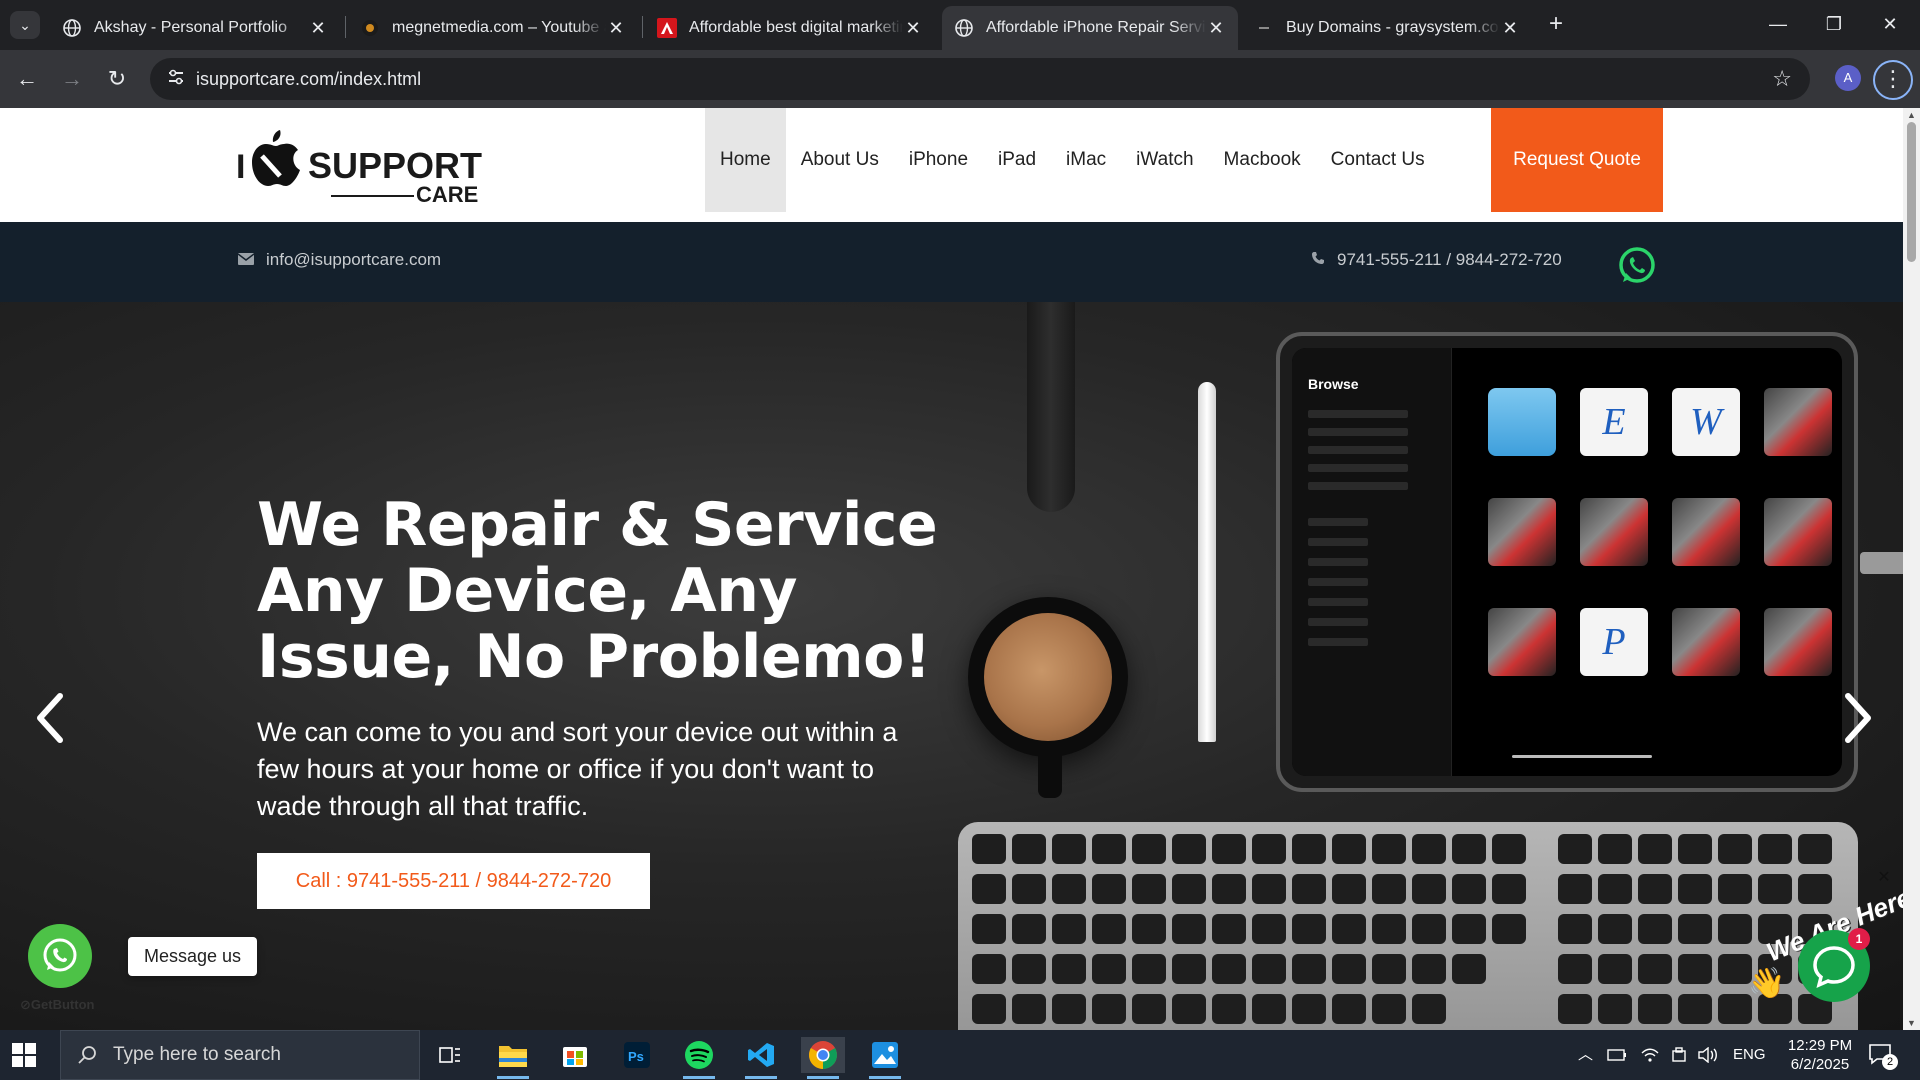  What do you see at coordinates (885, 1058) in the screenshot?
I see `photos-icon` at bounding box center [885, 1058].